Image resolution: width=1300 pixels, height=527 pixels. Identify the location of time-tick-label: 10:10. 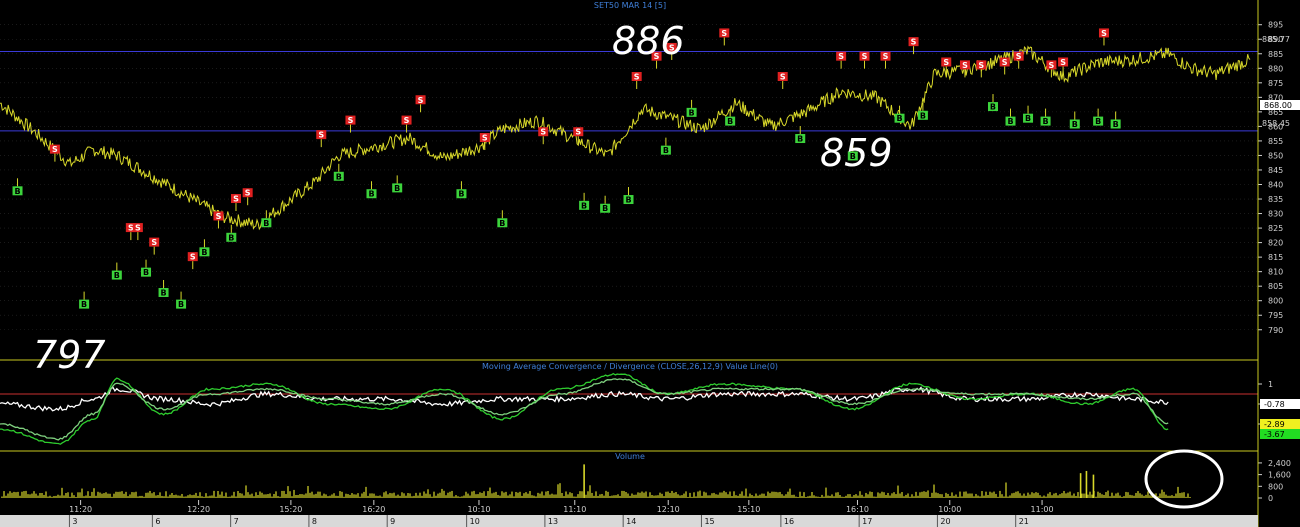
(478, 509).